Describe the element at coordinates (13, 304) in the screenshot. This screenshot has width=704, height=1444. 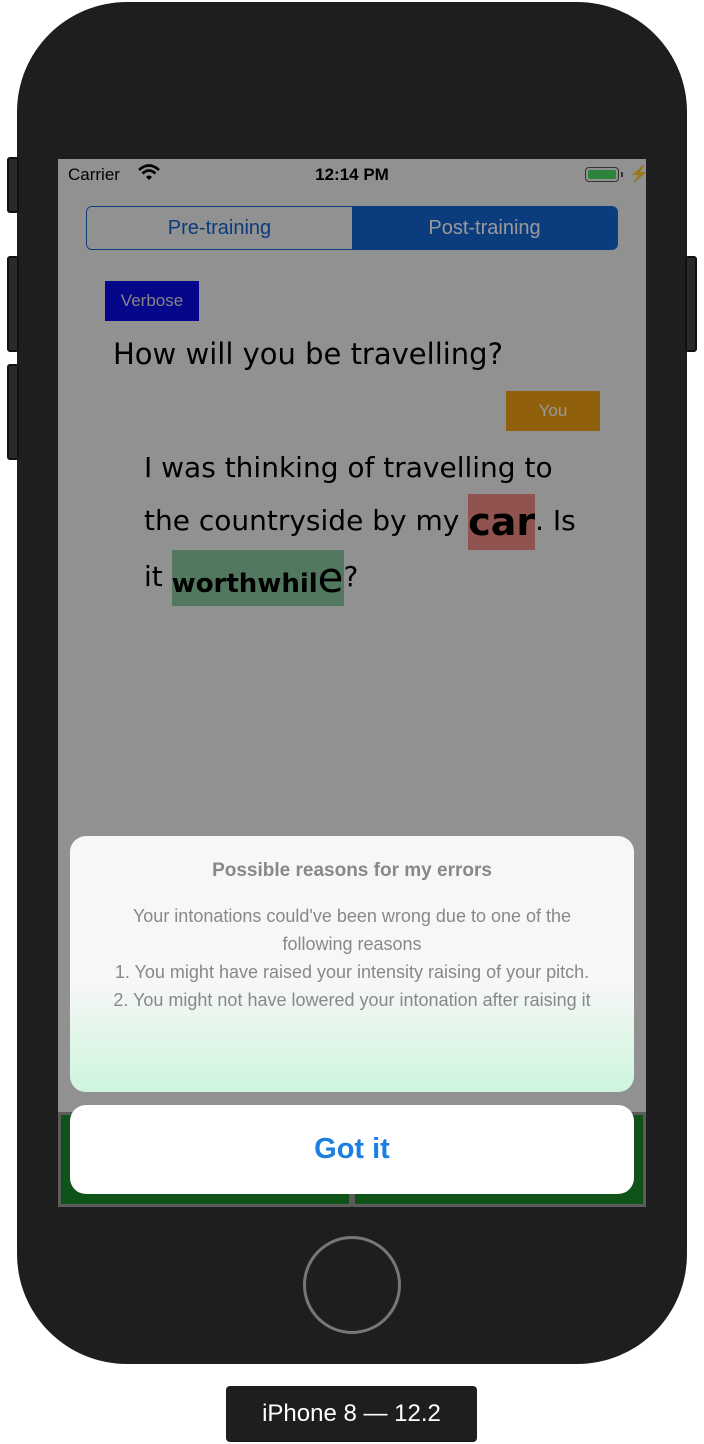
I see `volume-up-button` at that location.